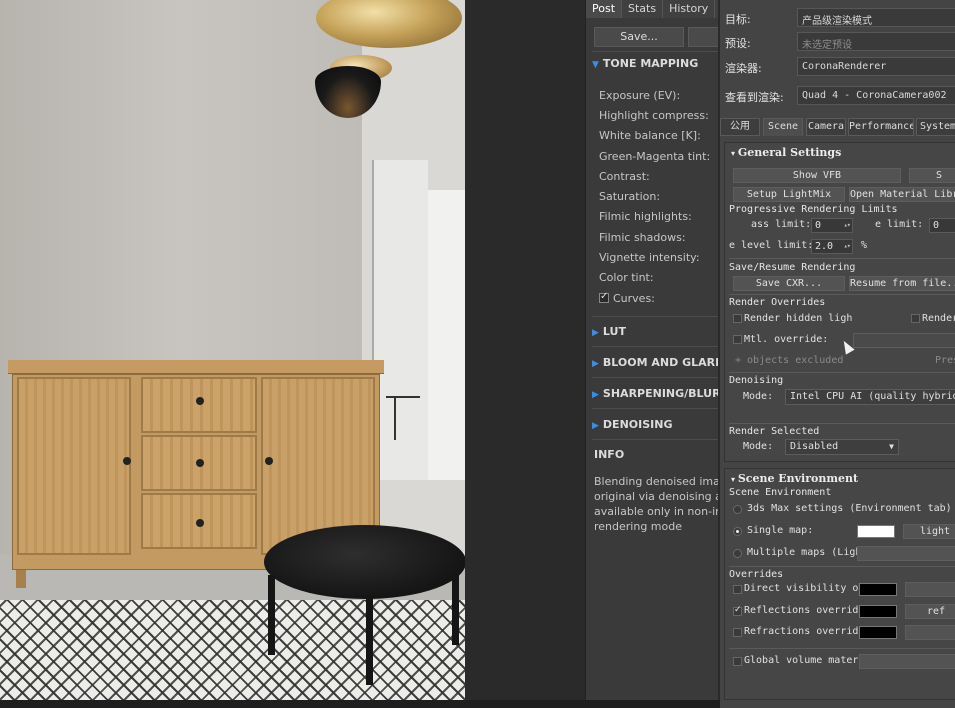 This screenshot has width=955, height=708. What do you see at coordinates (756, 380) in the screenshot?
I see `denoising-title: Denoising` at bounding box center [756, 380].